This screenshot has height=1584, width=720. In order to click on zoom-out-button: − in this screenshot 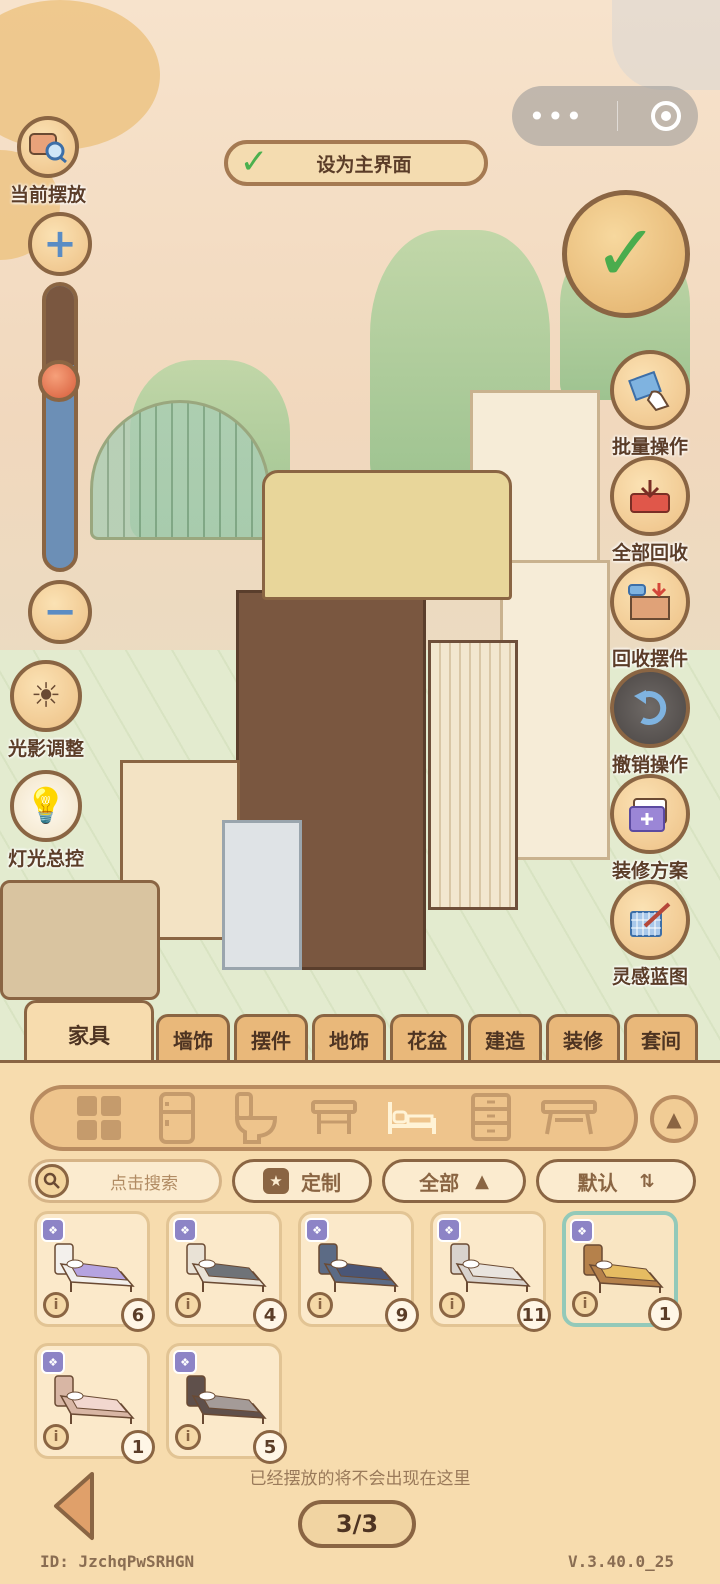, I will do `click(60, 612)`.